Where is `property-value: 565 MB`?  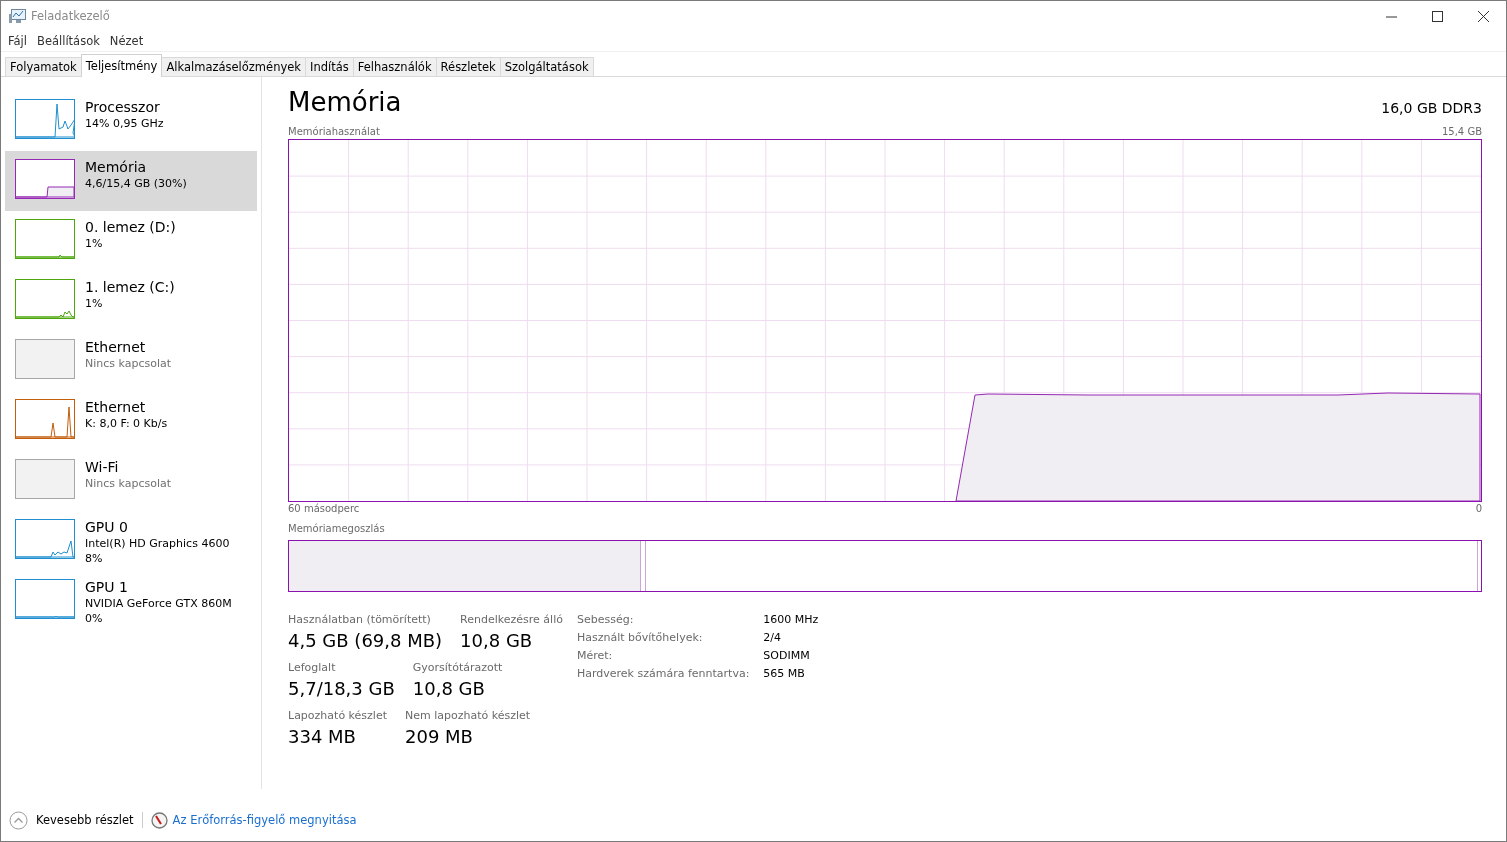
property-value: 565 MB is located at coordinates (784, 674).